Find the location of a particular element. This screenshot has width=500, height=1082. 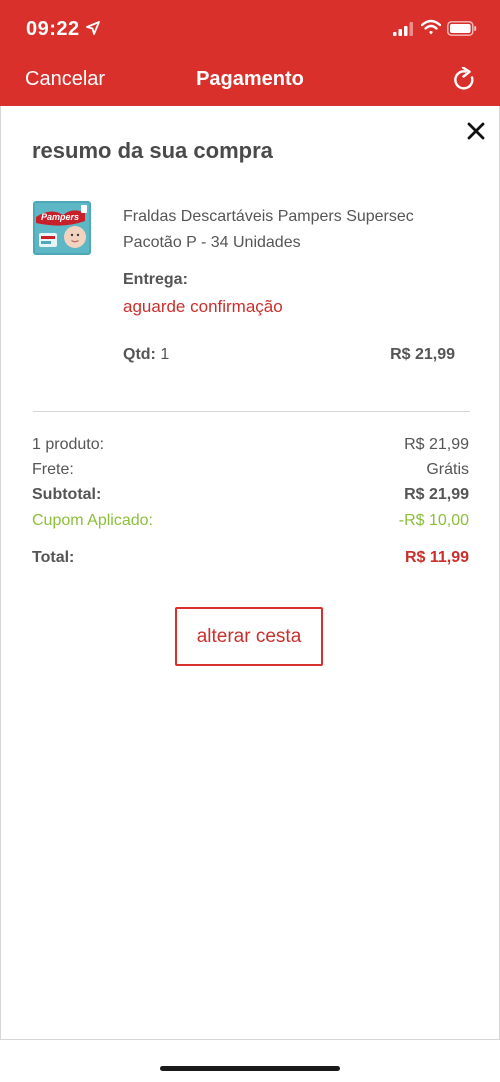

products-value: R$ 21,99 is located at coordinates (436, 444).